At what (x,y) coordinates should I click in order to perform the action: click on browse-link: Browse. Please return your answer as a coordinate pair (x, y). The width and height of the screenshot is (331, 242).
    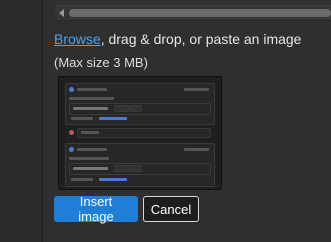
    Looking at the image, I should click on (77, 39).